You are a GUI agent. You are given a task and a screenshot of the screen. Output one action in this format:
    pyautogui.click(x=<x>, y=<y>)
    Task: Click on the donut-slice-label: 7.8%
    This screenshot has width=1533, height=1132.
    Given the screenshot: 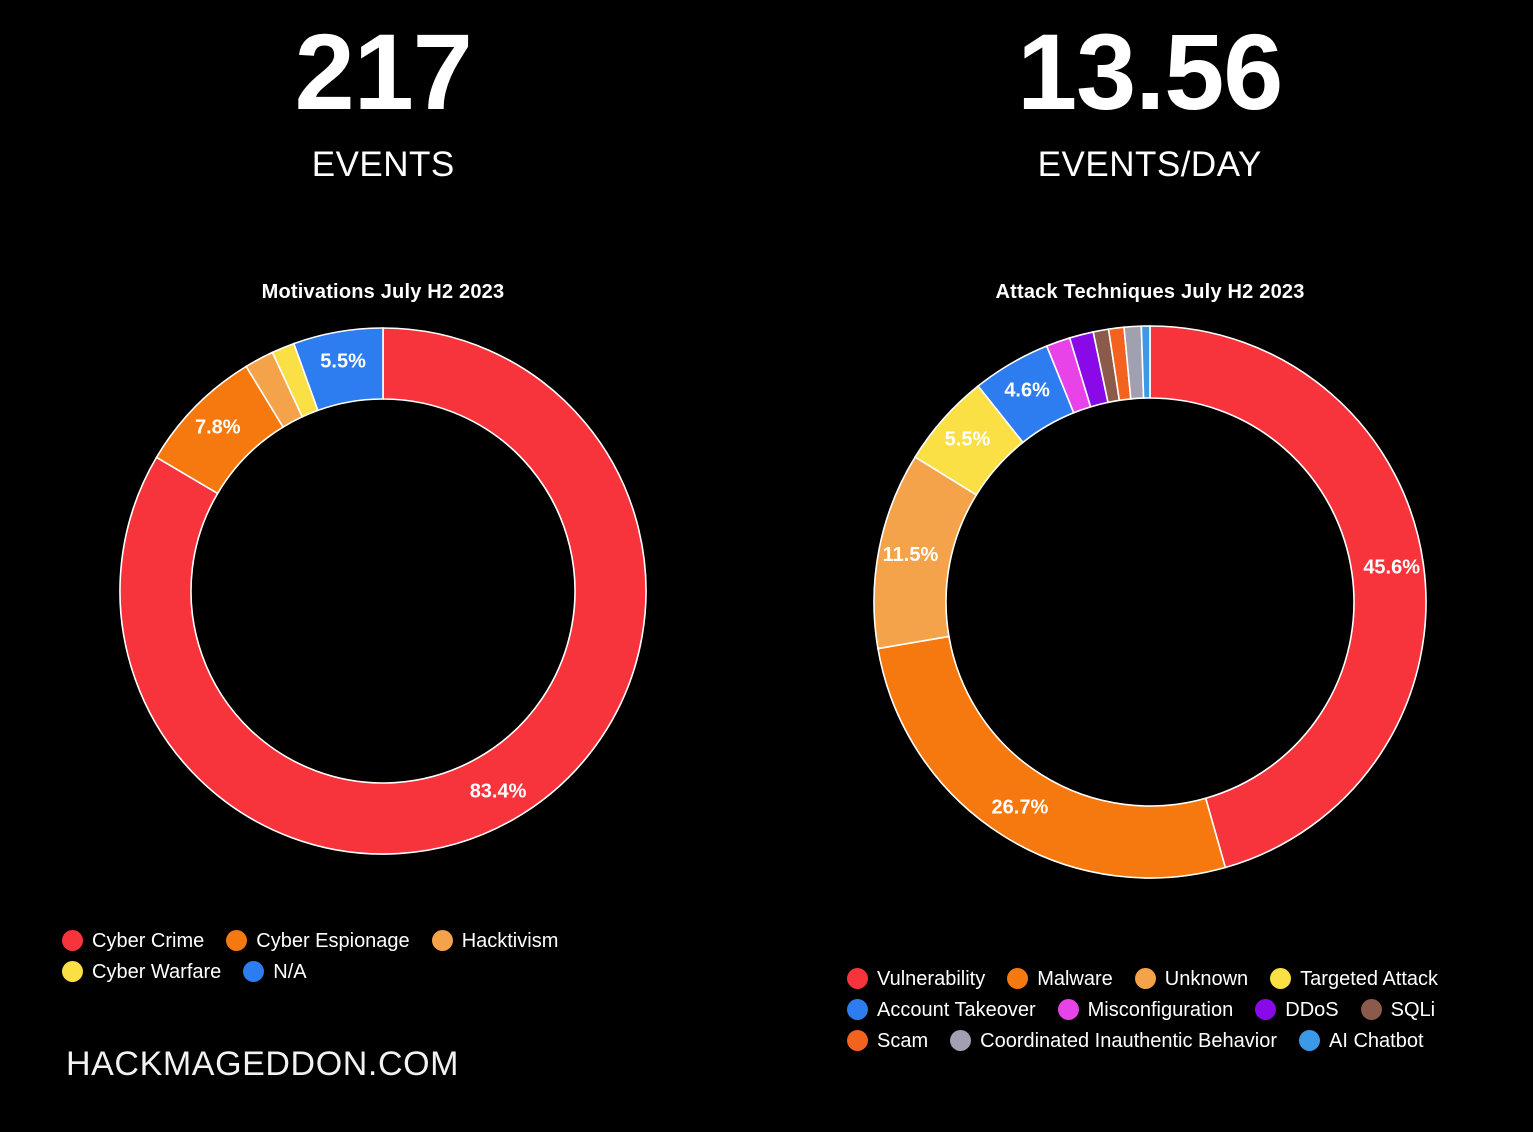 What is the action you would take?
    pyautogui.click(x=218, y=427)
    